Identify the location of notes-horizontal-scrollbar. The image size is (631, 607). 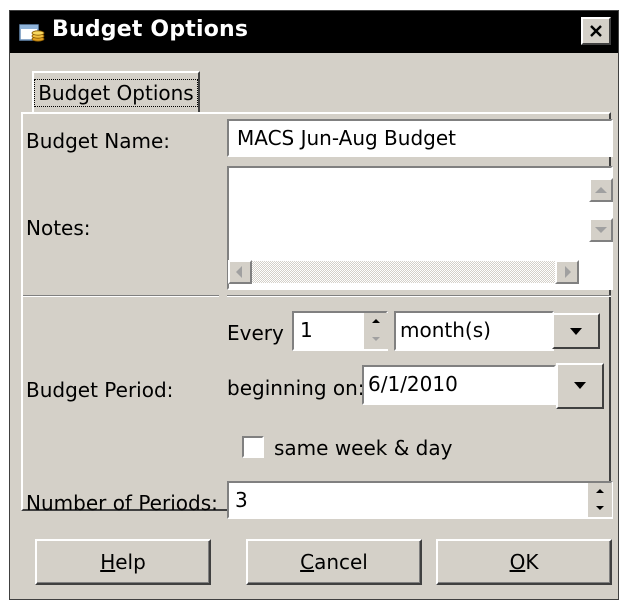
(407, 272).